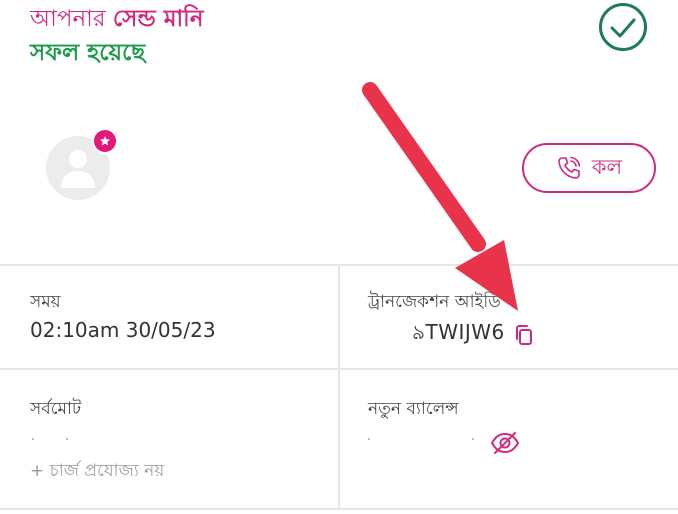 This screenshot has width=678, height=514. I want to click on title-prefix: আপনার, so click(68, 19).